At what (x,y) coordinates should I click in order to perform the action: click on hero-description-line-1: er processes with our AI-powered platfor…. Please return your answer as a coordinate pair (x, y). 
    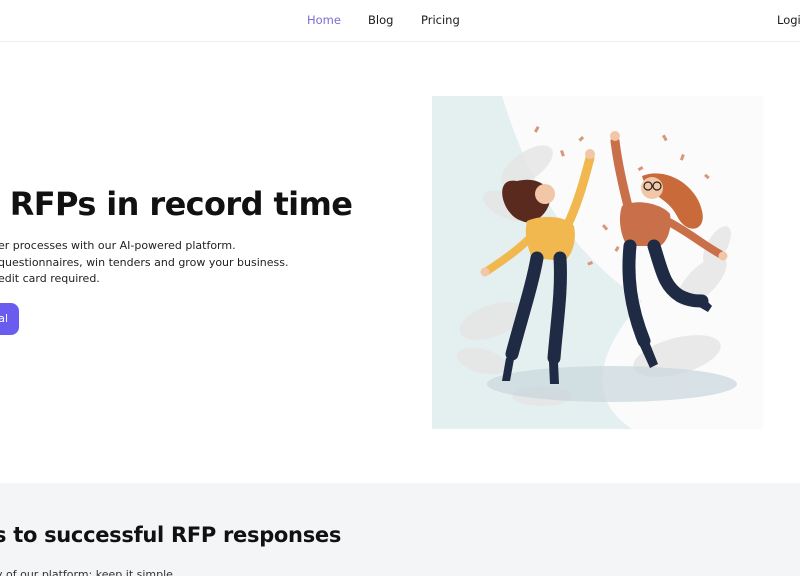
    Looking at the image, I should click on (118, 245).